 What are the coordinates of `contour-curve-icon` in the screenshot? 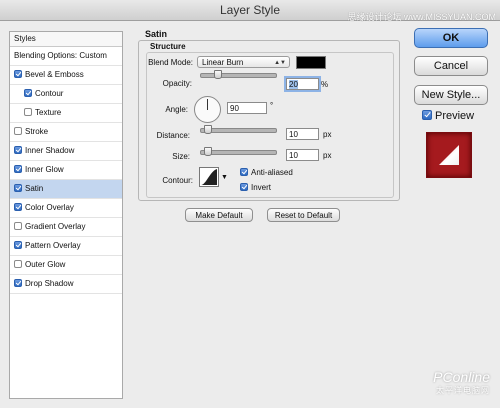 It's located at (209, 177).